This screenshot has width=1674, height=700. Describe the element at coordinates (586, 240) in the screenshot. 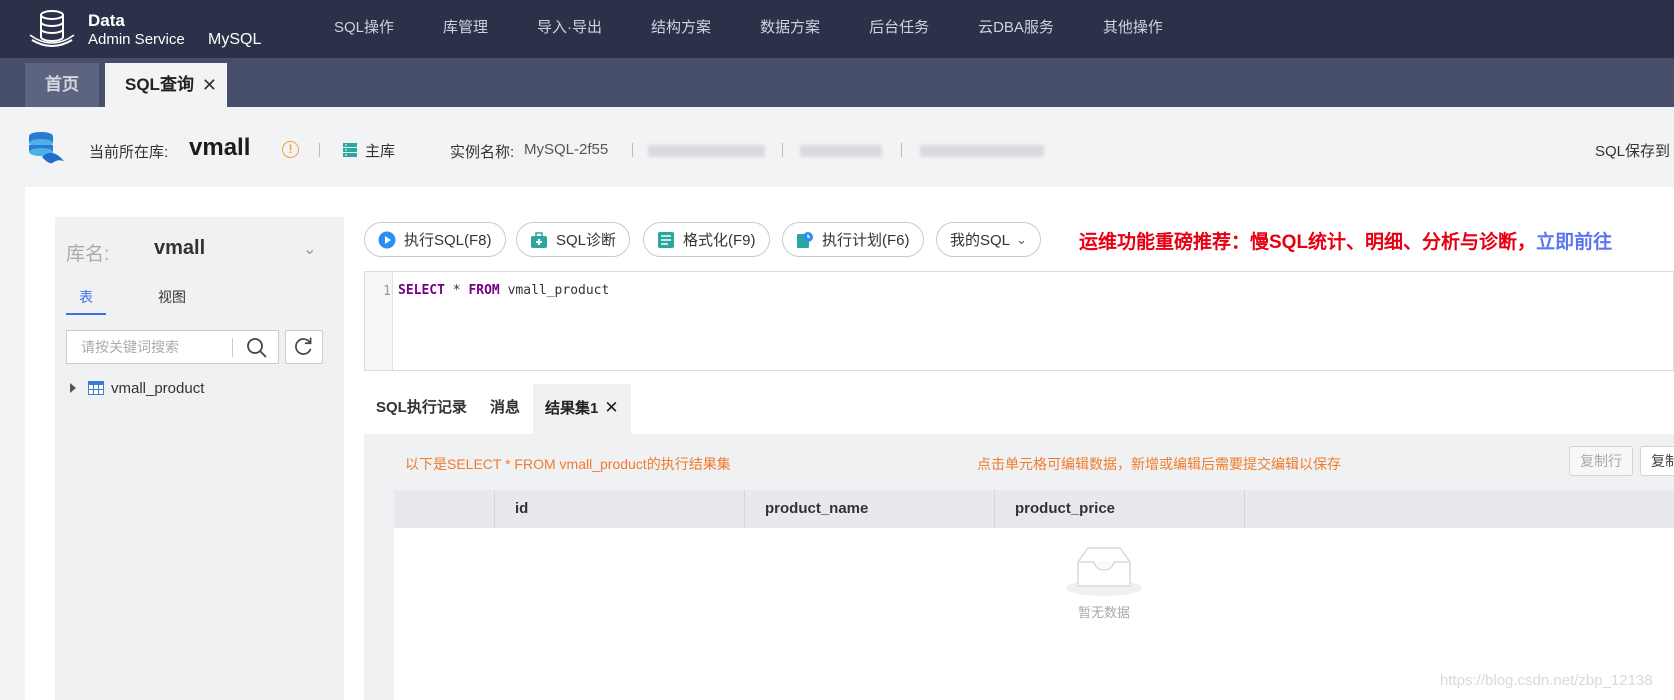

I see `sql-diagnose-label: SQL诊断` at that location.